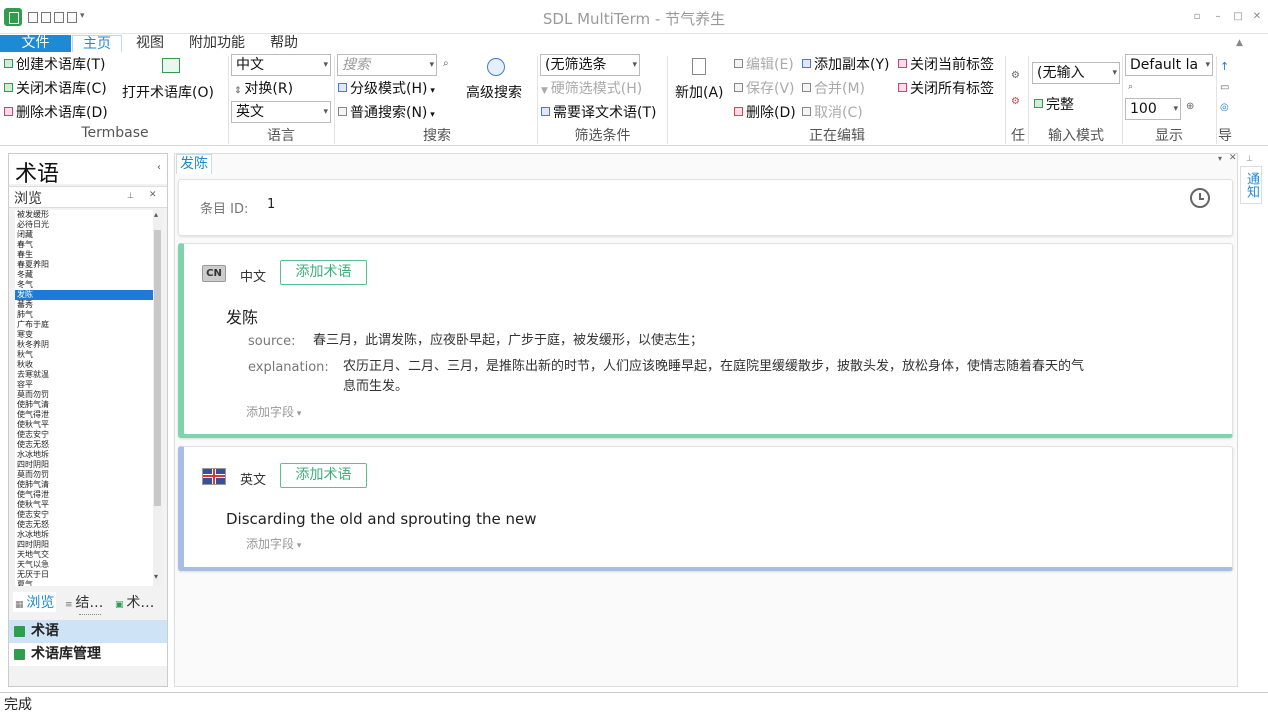 The image size is (1268, 719). Describe the element at coordinates (1015, 75) in the screenshot. I see `task-settings-icon: ⚙` at that location.